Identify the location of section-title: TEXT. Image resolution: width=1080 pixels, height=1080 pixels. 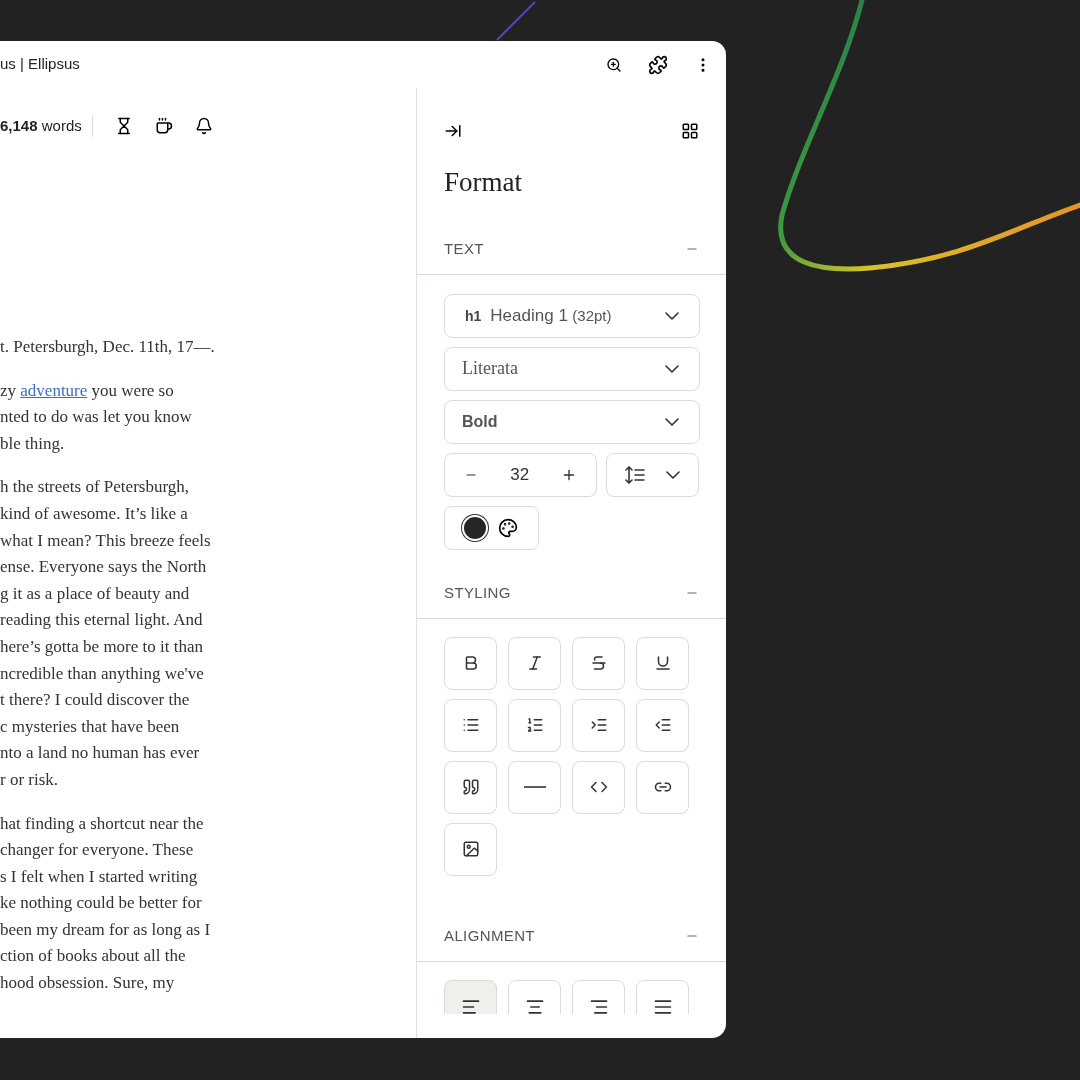
(464, 248).